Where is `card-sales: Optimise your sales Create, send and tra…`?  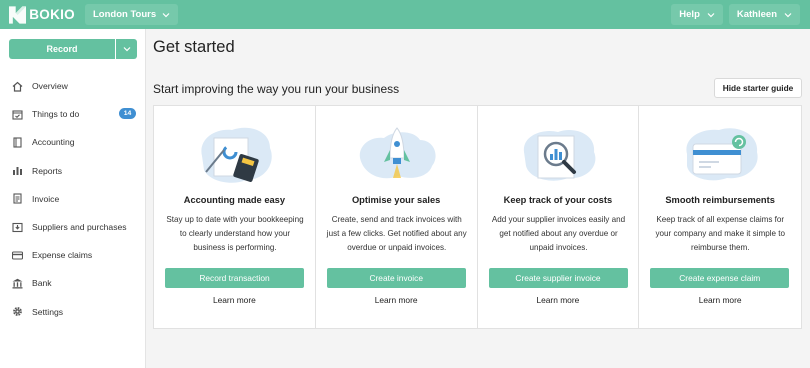
card-sales: Optimise your sales Create, send and tra… is located at coordinates (397, 217).